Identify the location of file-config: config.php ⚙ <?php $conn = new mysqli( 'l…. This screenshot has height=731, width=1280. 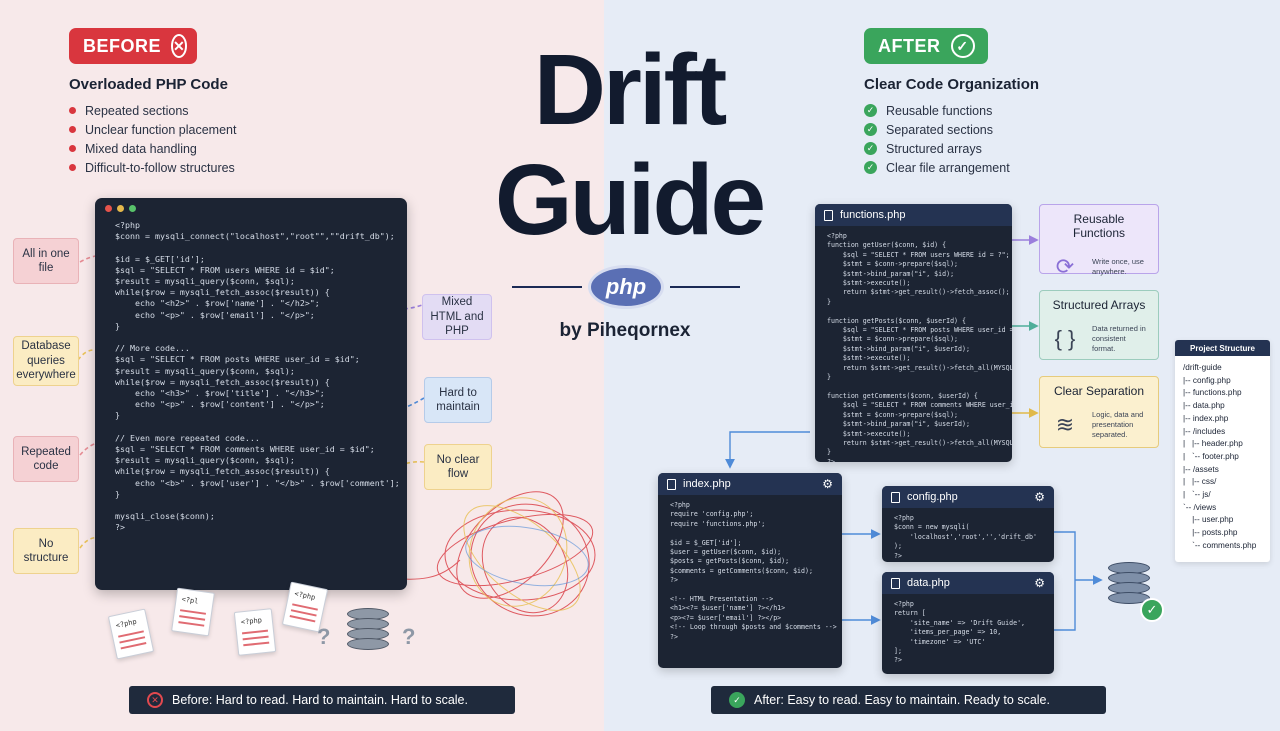
(968, 524).